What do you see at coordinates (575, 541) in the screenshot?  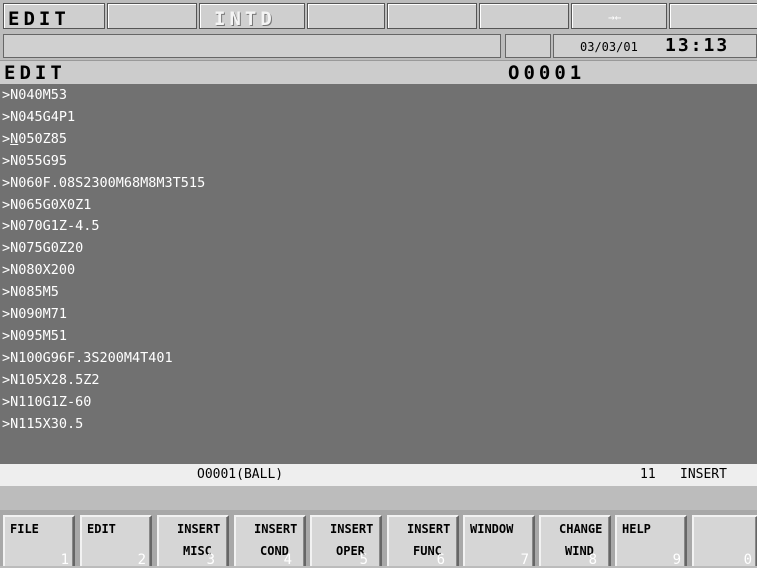 I see `softkey-8: CHANGE WIND 8` at bounding box center [575, 541].